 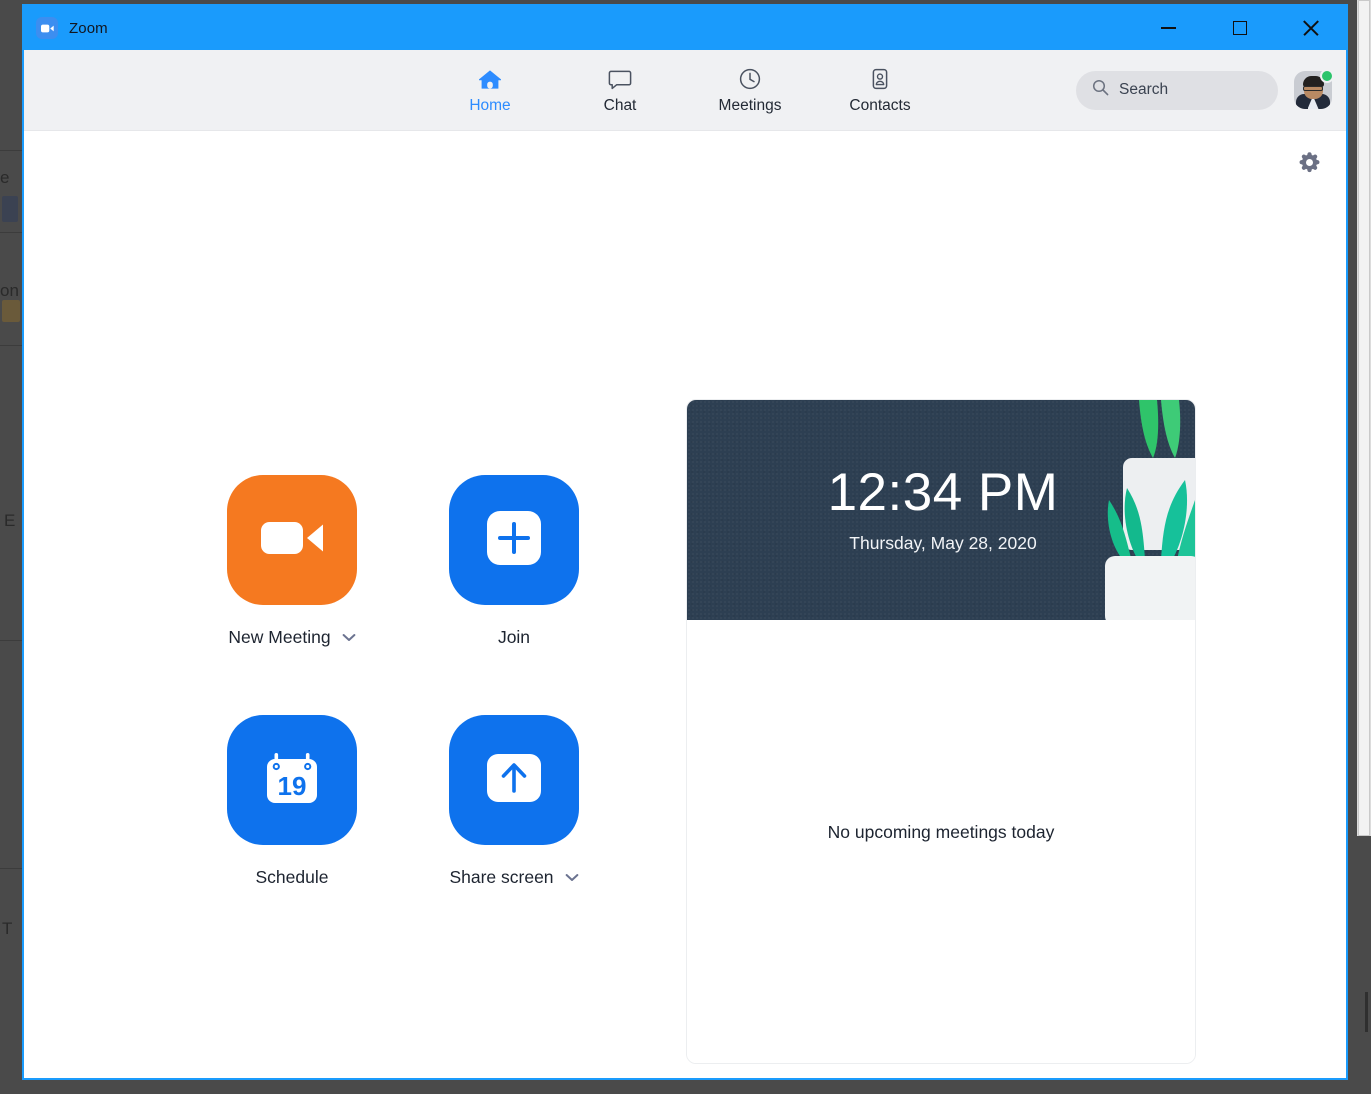 What do you see at coordinates (1366, 1012) in the screenshot?
I see `background-scrollbar-mark` at bounding box center [1366, 1012].